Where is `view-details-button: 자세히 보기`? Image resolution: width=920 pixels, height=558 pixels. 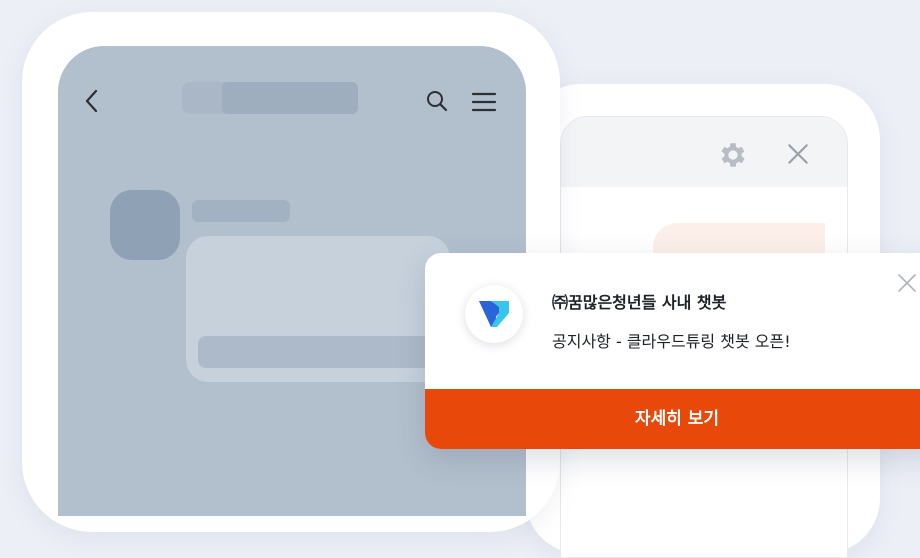 view-details-button: 자세히 보기 is located at coordinates (672, 419).